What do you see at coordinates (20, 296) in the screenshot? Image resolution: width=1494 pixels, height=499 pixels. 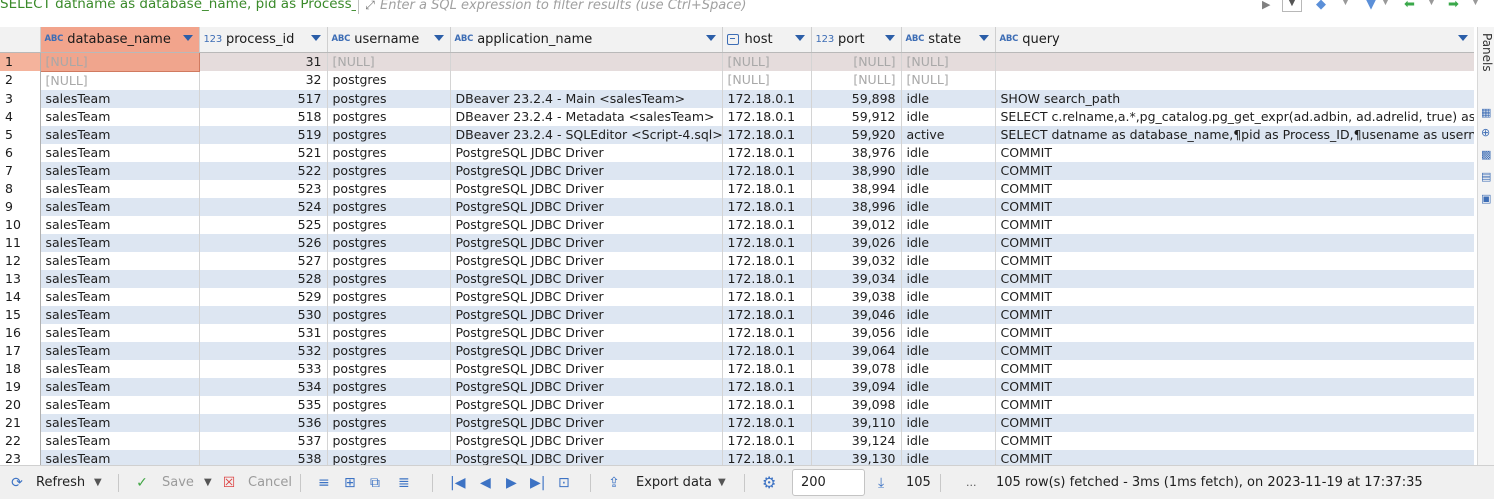 I see `row-number: 14` at bounding box center [20, 296].